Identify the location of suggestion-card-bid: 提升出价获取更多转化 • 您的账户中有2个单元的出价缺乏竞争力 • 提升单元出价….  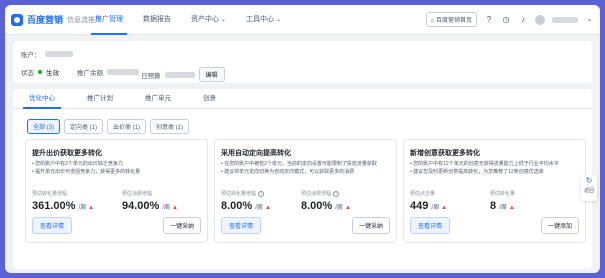
(116, 191).